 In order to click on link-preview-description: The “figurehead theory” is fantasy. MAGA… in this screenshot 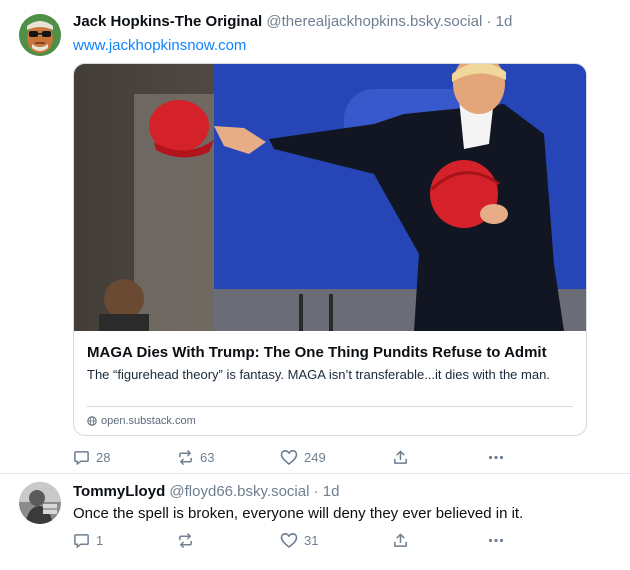, I will do `click(318, 374)`.